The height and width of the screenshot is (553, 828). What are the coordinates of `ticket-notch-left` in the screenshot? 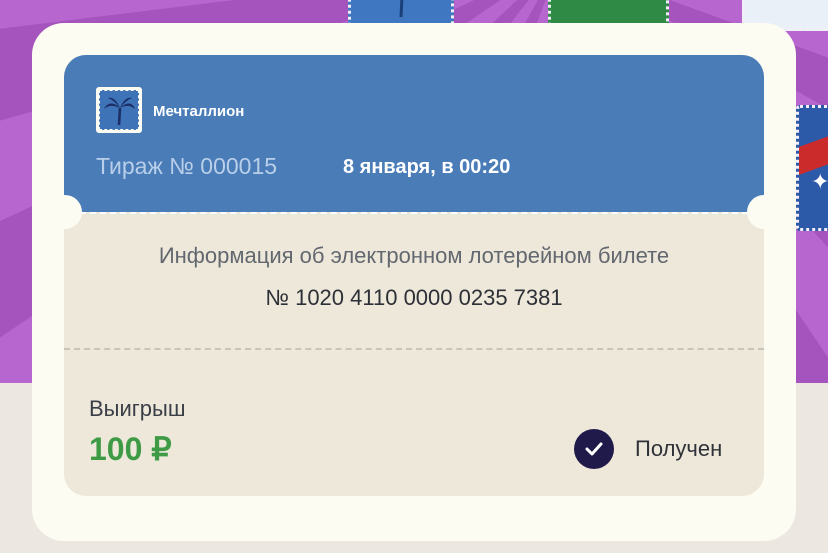 It's located at (65, 212).